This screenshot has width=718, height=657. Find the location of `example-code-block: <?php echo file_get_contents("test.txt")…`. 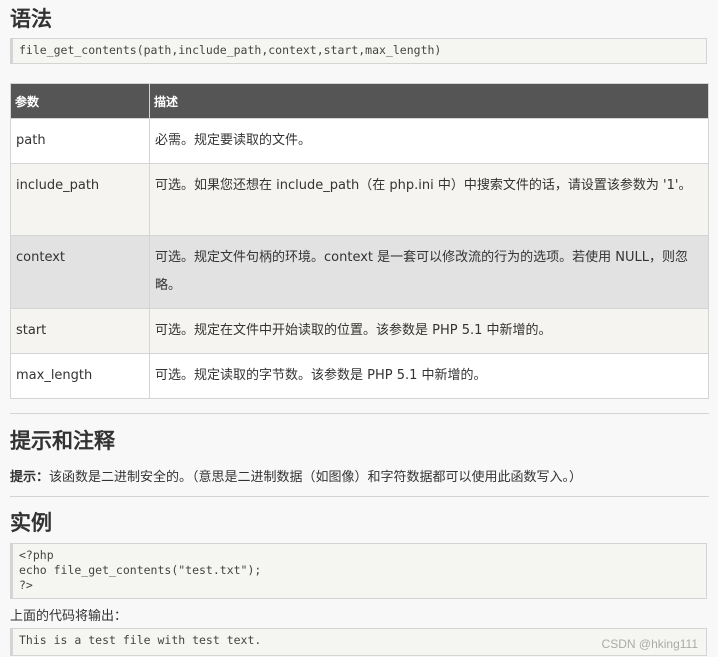

example-code-block: <?php echo file_get_contents("test.txt")… is located at coordinates (358, 571).